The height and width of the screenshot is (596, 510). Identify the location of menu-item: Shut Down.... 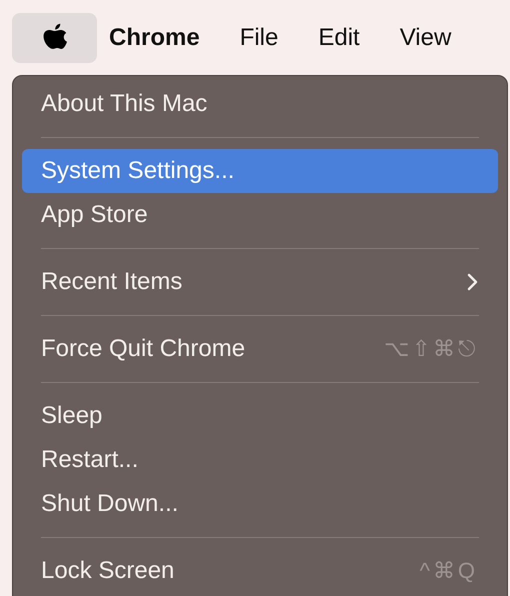
(260, 504).